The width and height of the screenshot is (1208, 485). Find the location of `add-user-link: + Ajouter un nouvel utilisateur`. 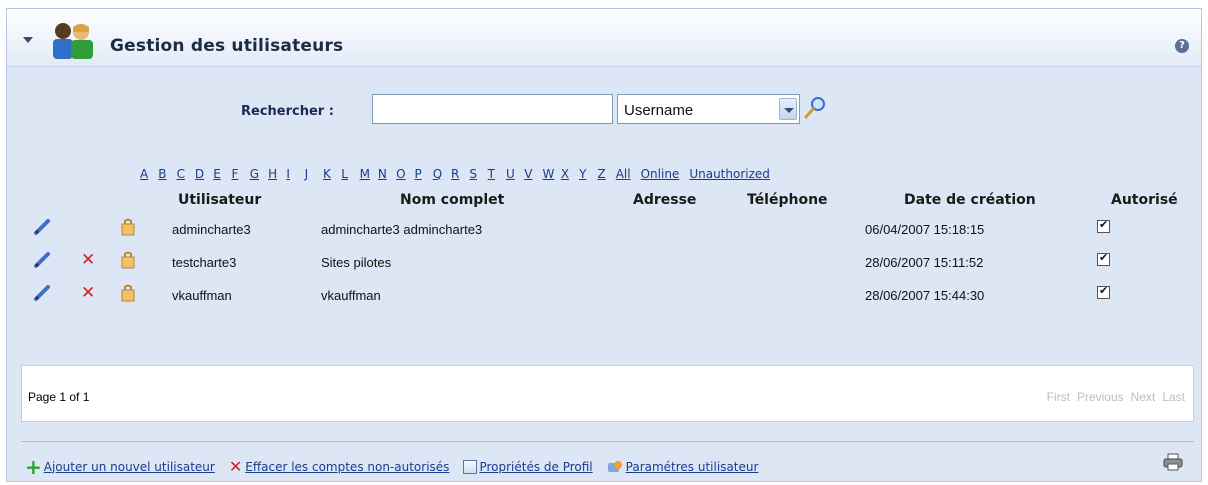

add-user-link: + Ajouter un nouvel utilisateur is located at coordinates (120, 466).